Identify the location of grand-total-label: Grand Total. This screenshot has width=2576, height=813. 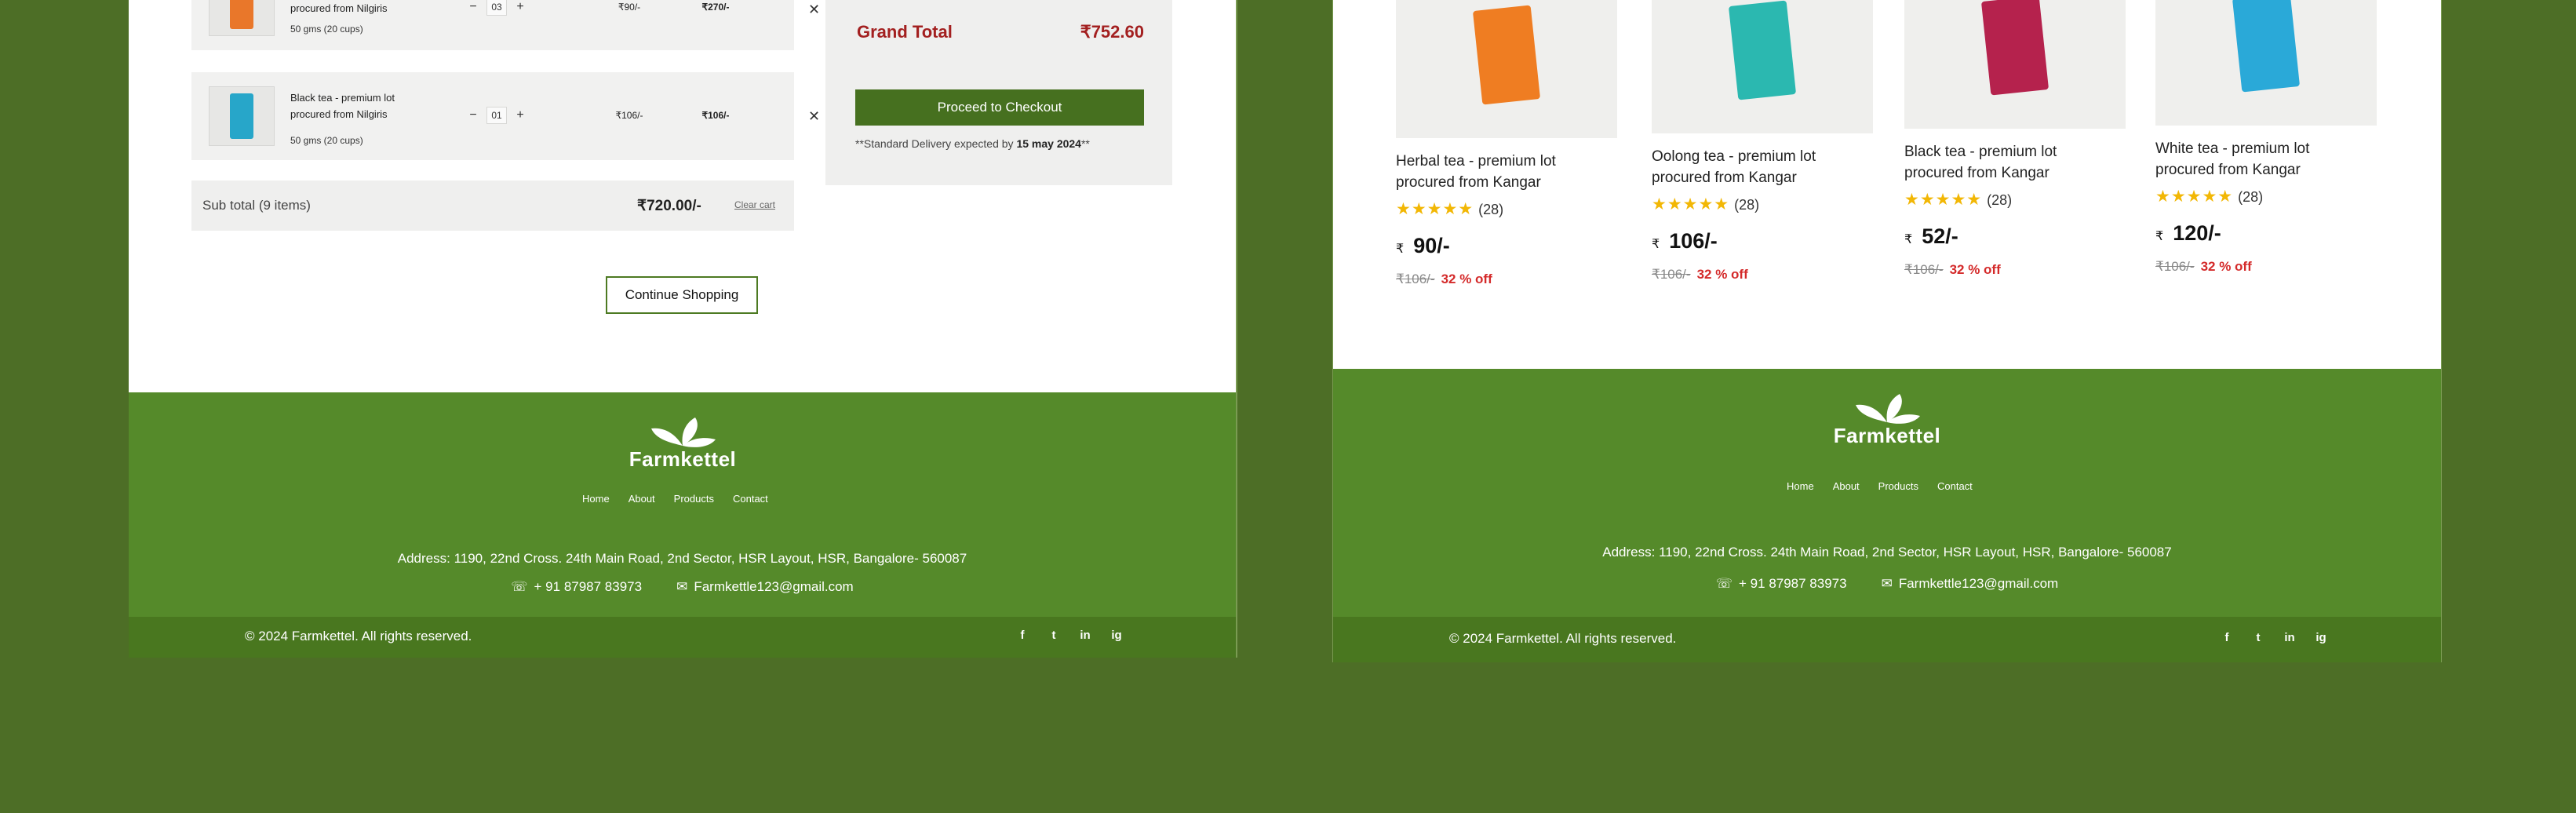
(905, 32).